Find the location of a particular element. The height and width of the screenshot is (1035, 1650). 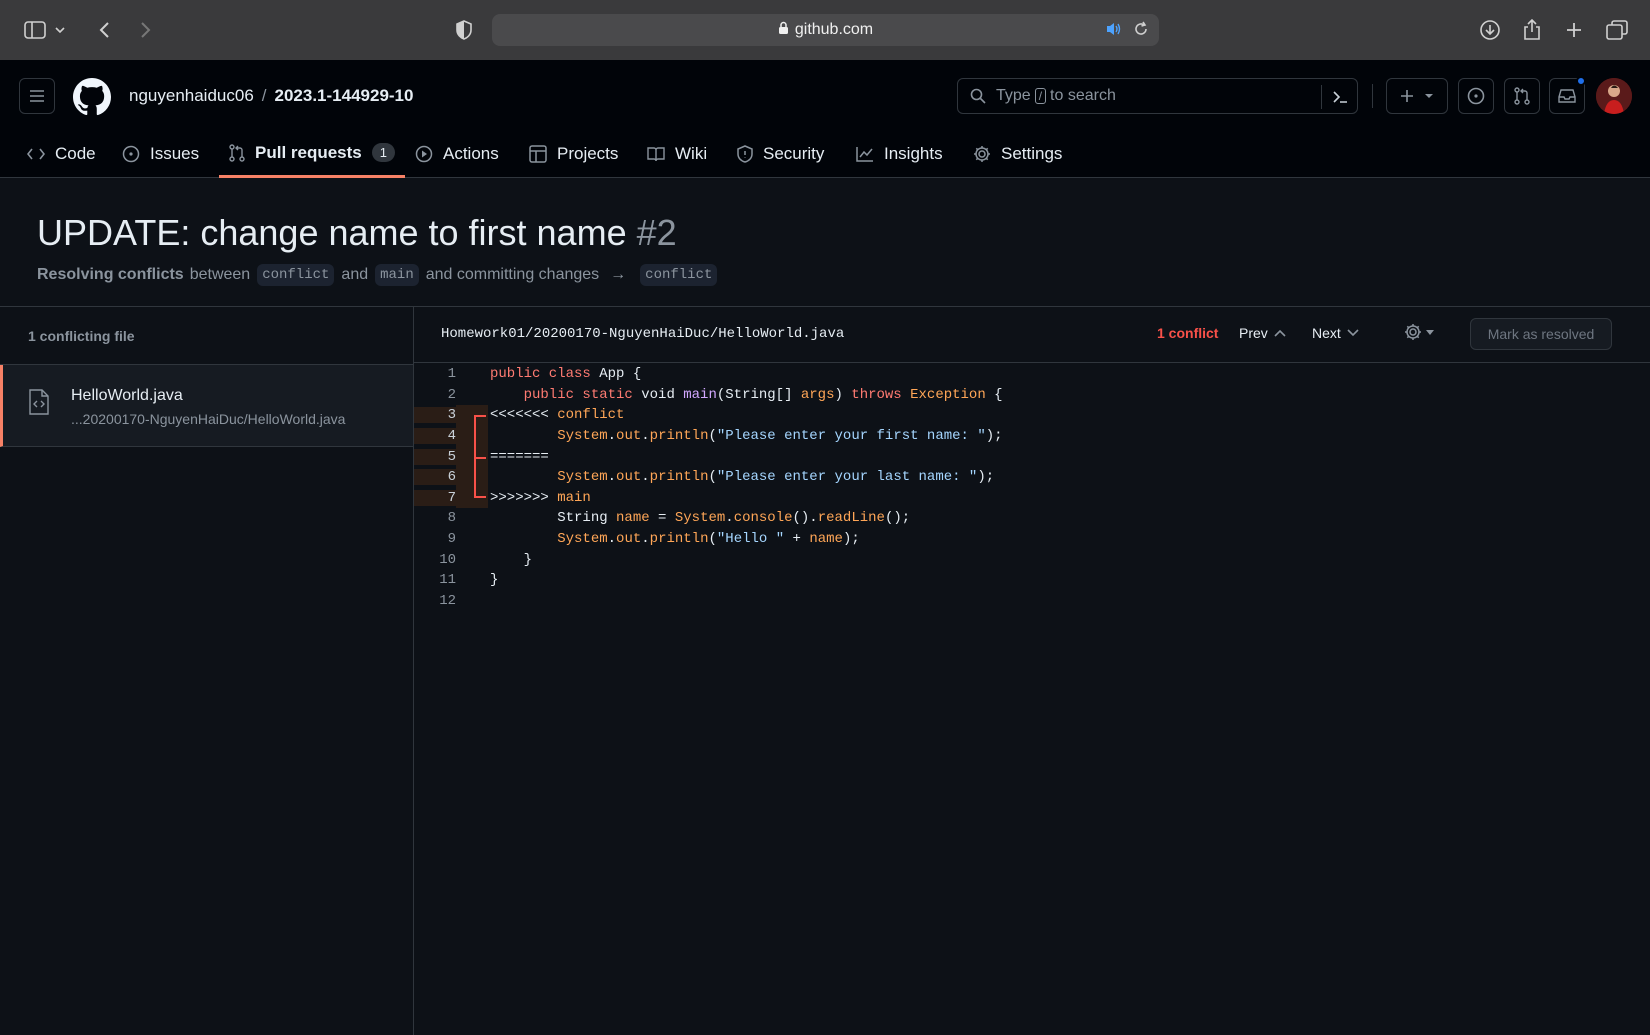

target-branch-label: conflict is located at coordinates (679, 275).